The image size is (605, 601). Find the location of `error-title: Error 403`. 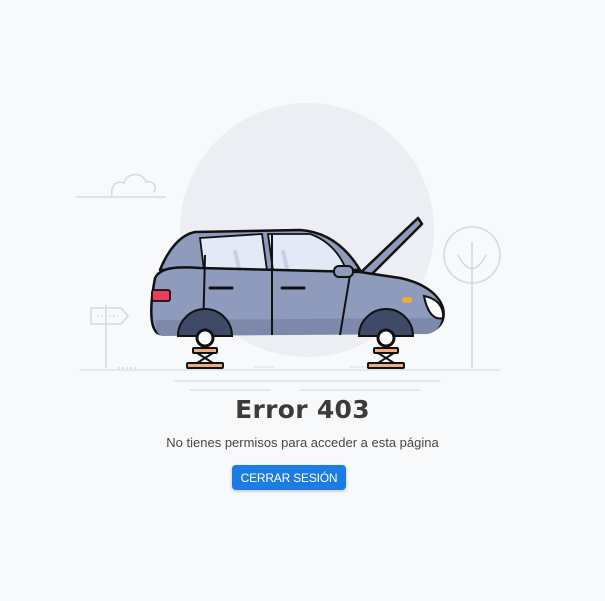

error-title: Error 403 is located at coordinates (302, 409).